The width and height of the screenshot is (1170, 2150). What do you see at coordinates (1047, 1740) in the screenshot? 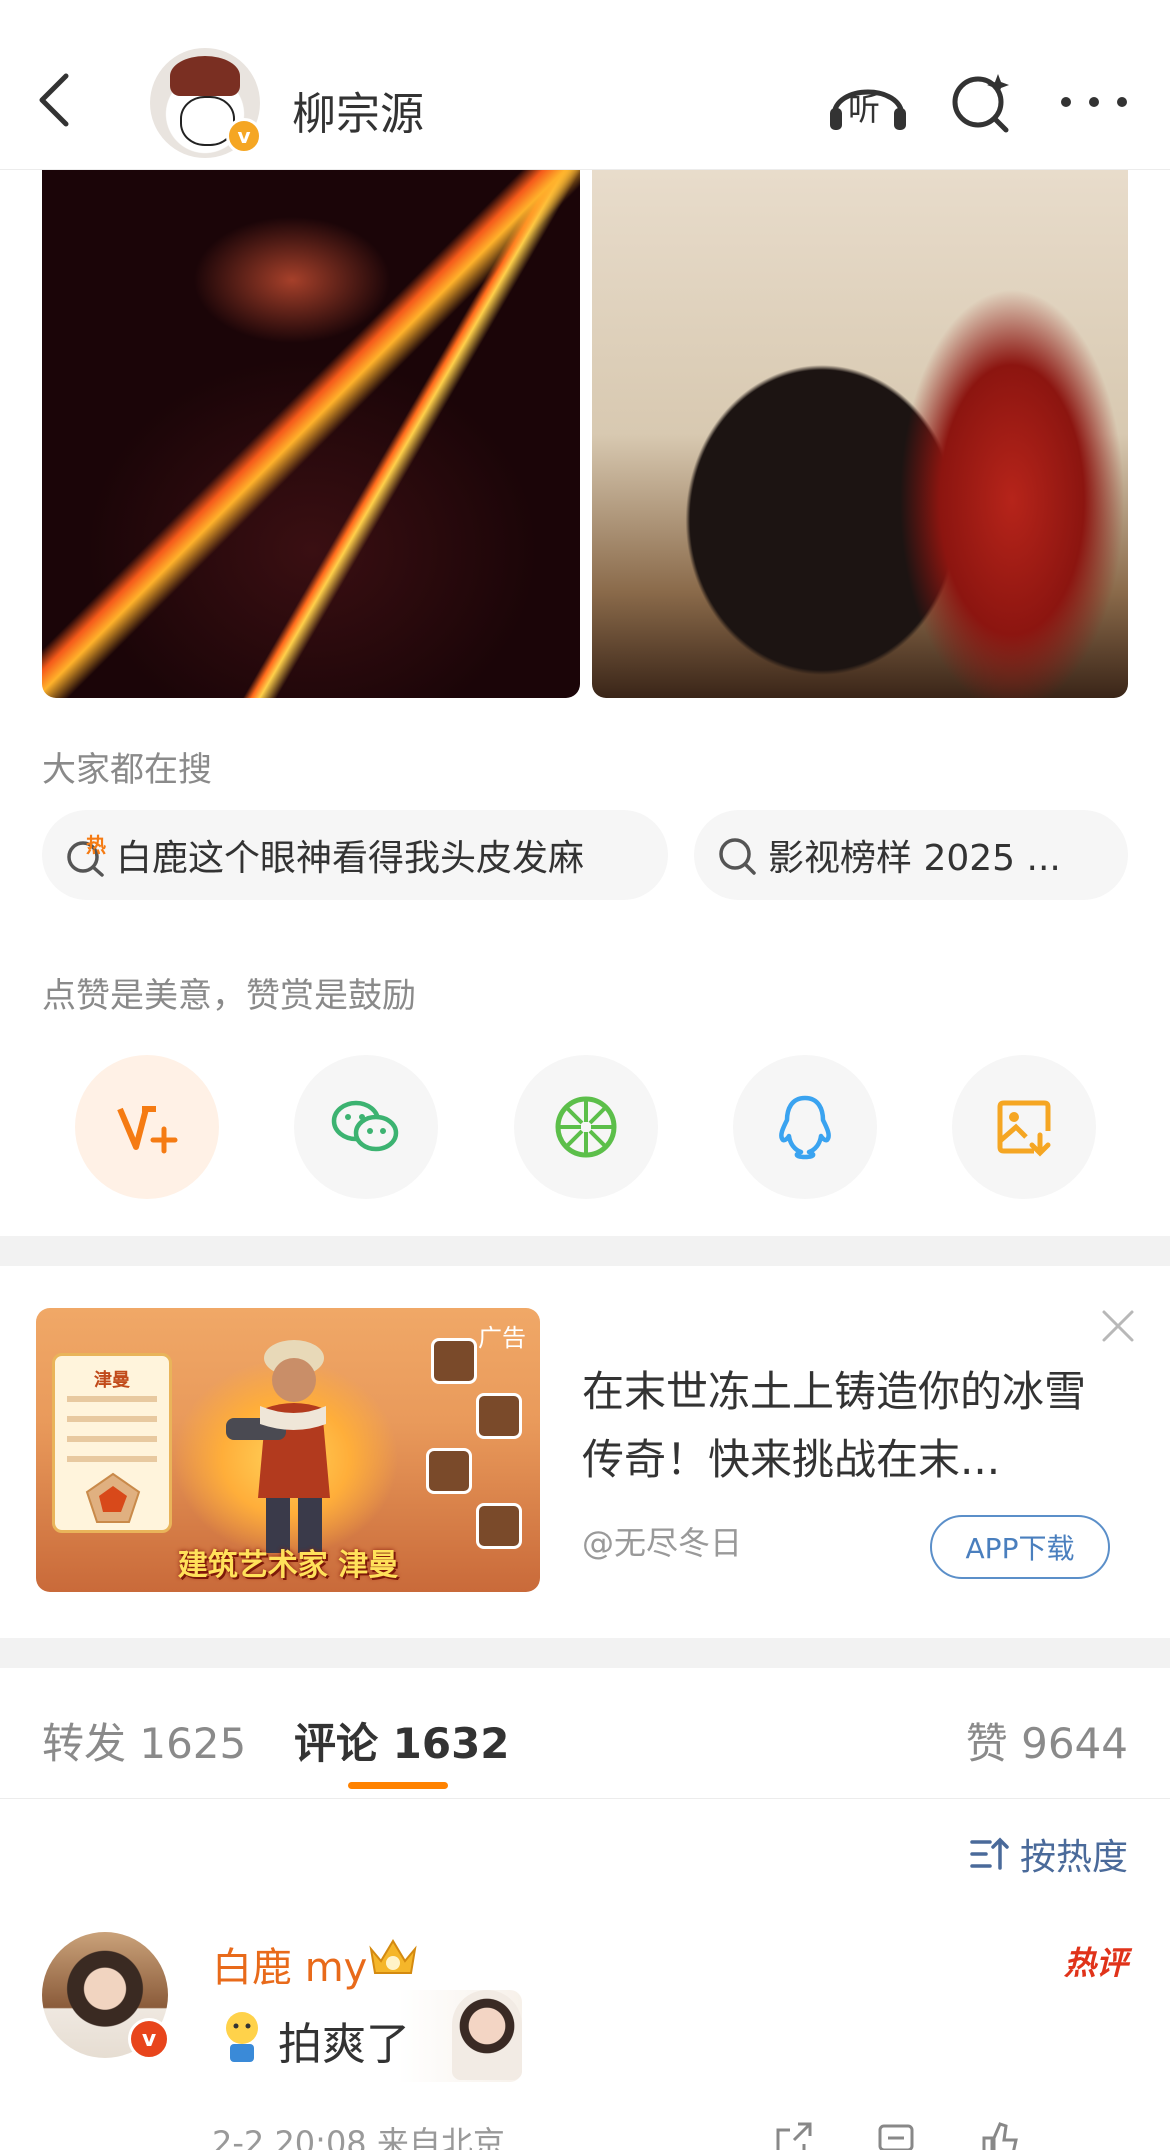
I see `tab-like: 赞 9644` at bounding box center [1047, 1740].